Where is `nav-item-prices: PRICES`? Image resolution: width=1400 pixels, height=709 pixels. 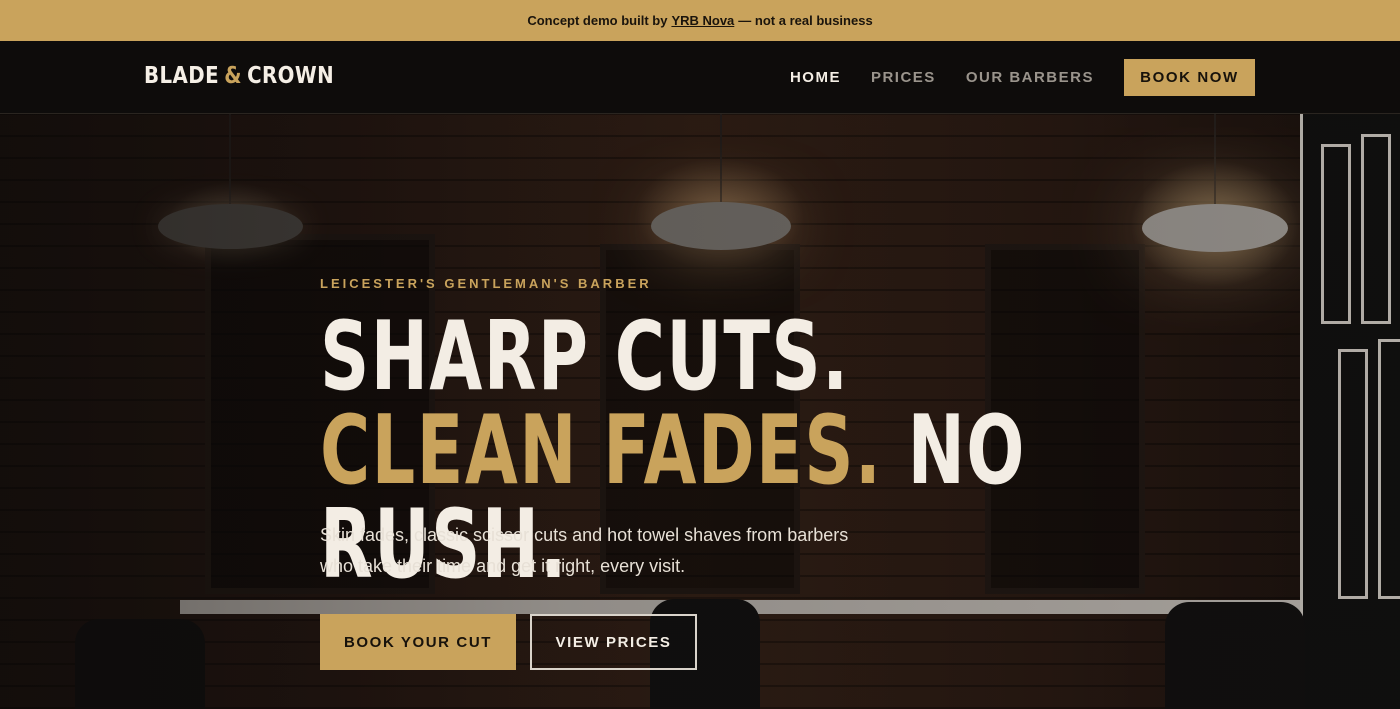
nav-item-prices: PRICES is located at coordinates (903, 77).